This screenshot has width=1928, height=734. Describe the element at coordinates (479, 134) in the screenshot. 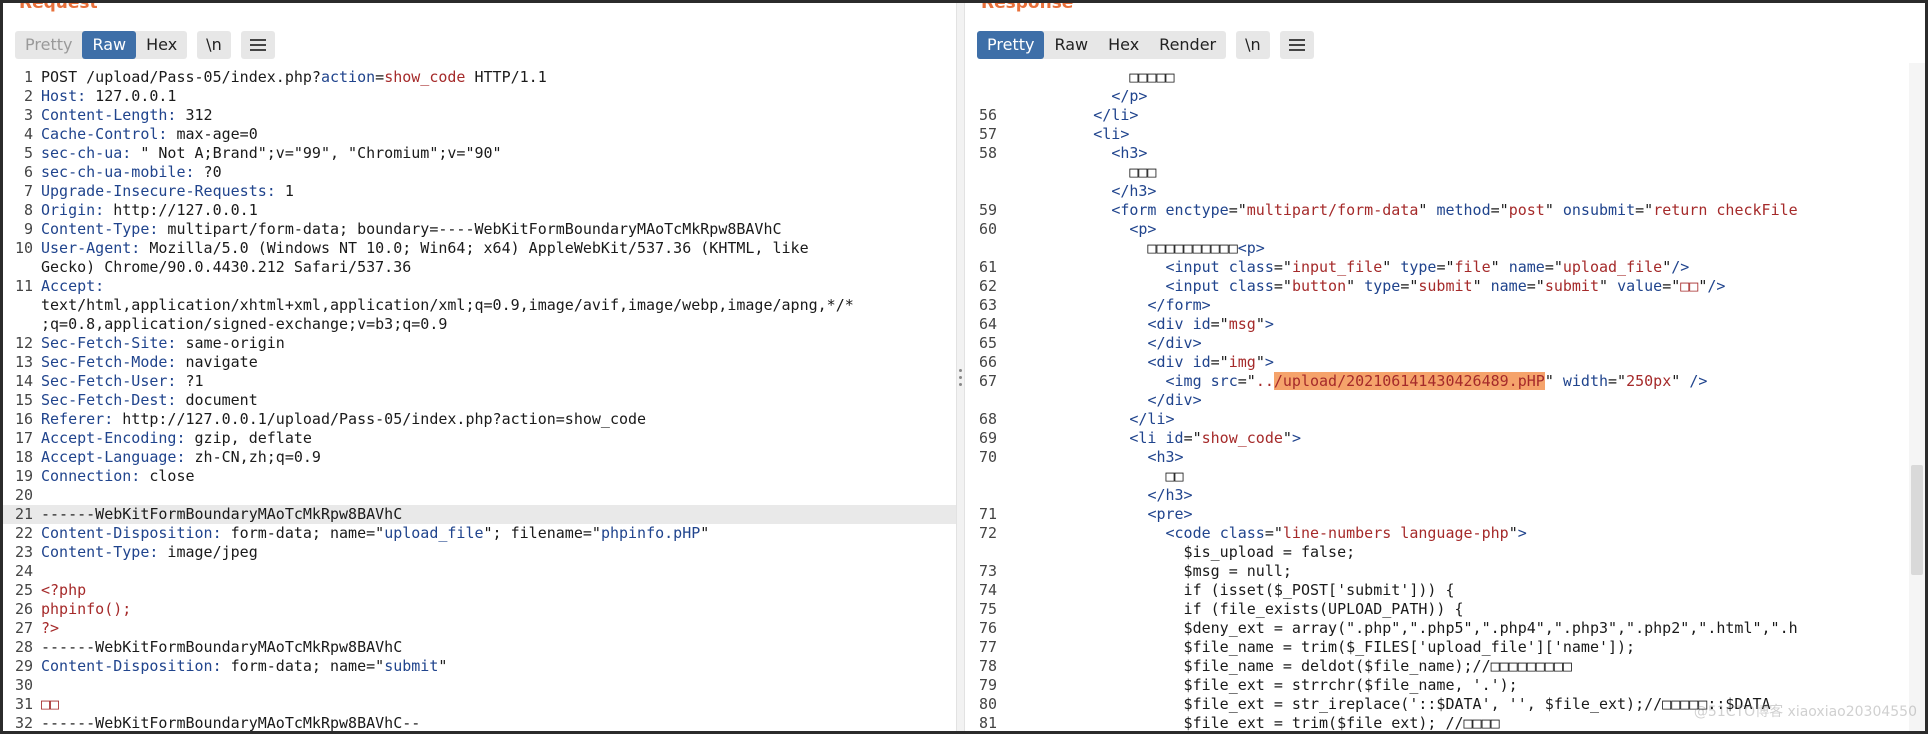

I see `code-line: 4 Cache-Control: max-age=0` at that location.